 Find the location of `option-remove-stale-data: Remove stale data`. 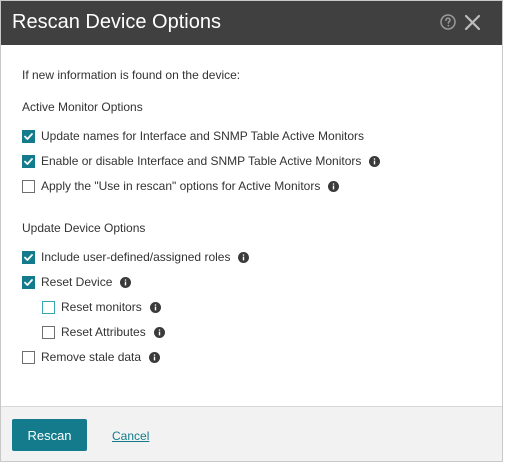

option-remove-stale-data: Remove stale data is located at coordinates (91, 357).